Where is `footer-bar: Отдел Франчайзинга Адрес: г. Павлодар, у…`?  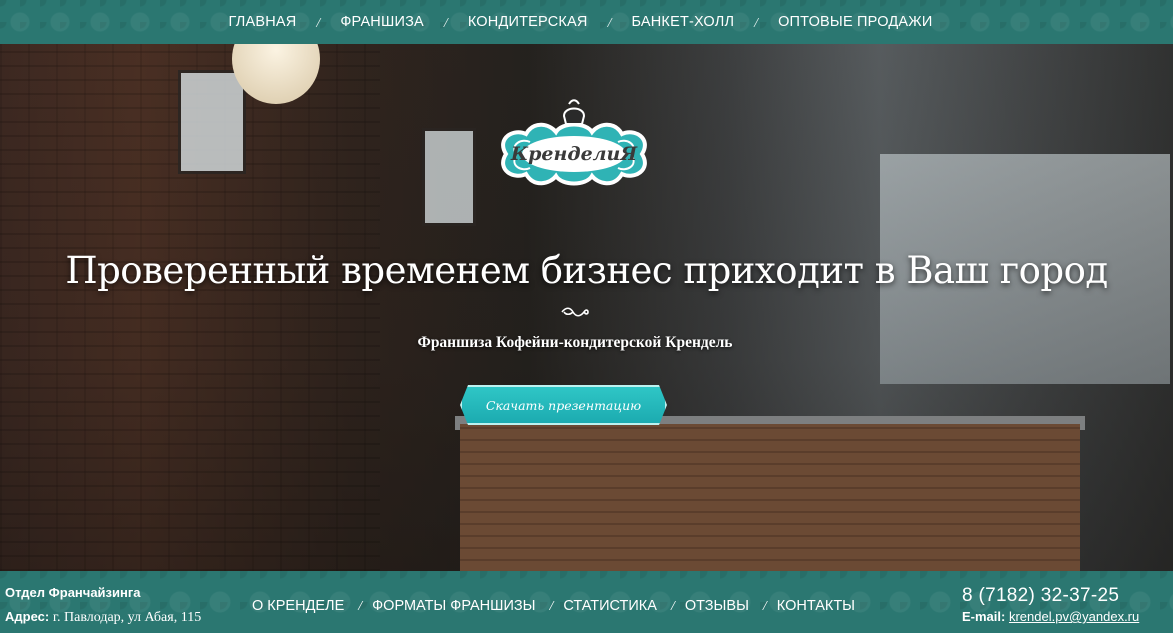 footer-bar: Отдел Франчайзинга Адрес: г. Павлодар, у… is located at coordinates (586, 602).